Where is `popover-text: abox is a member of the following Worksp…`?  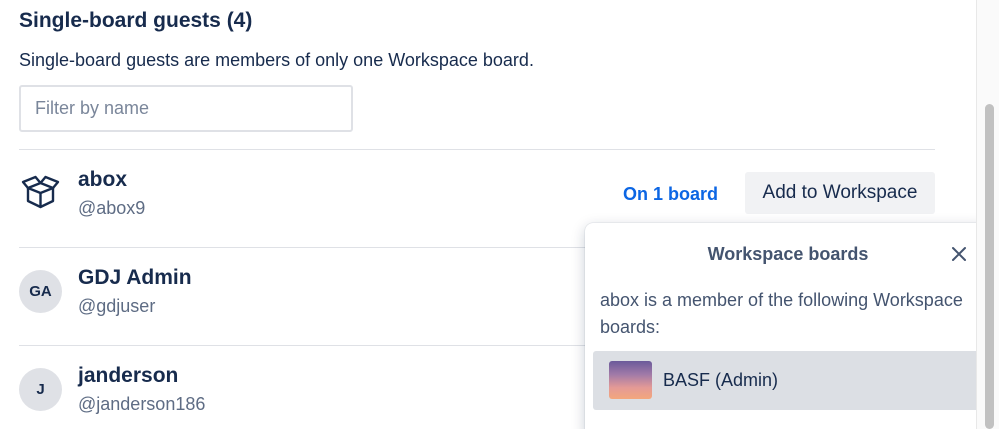 popover-text: abox is a member of the following Worksp… is located at coordinates (781, 313).